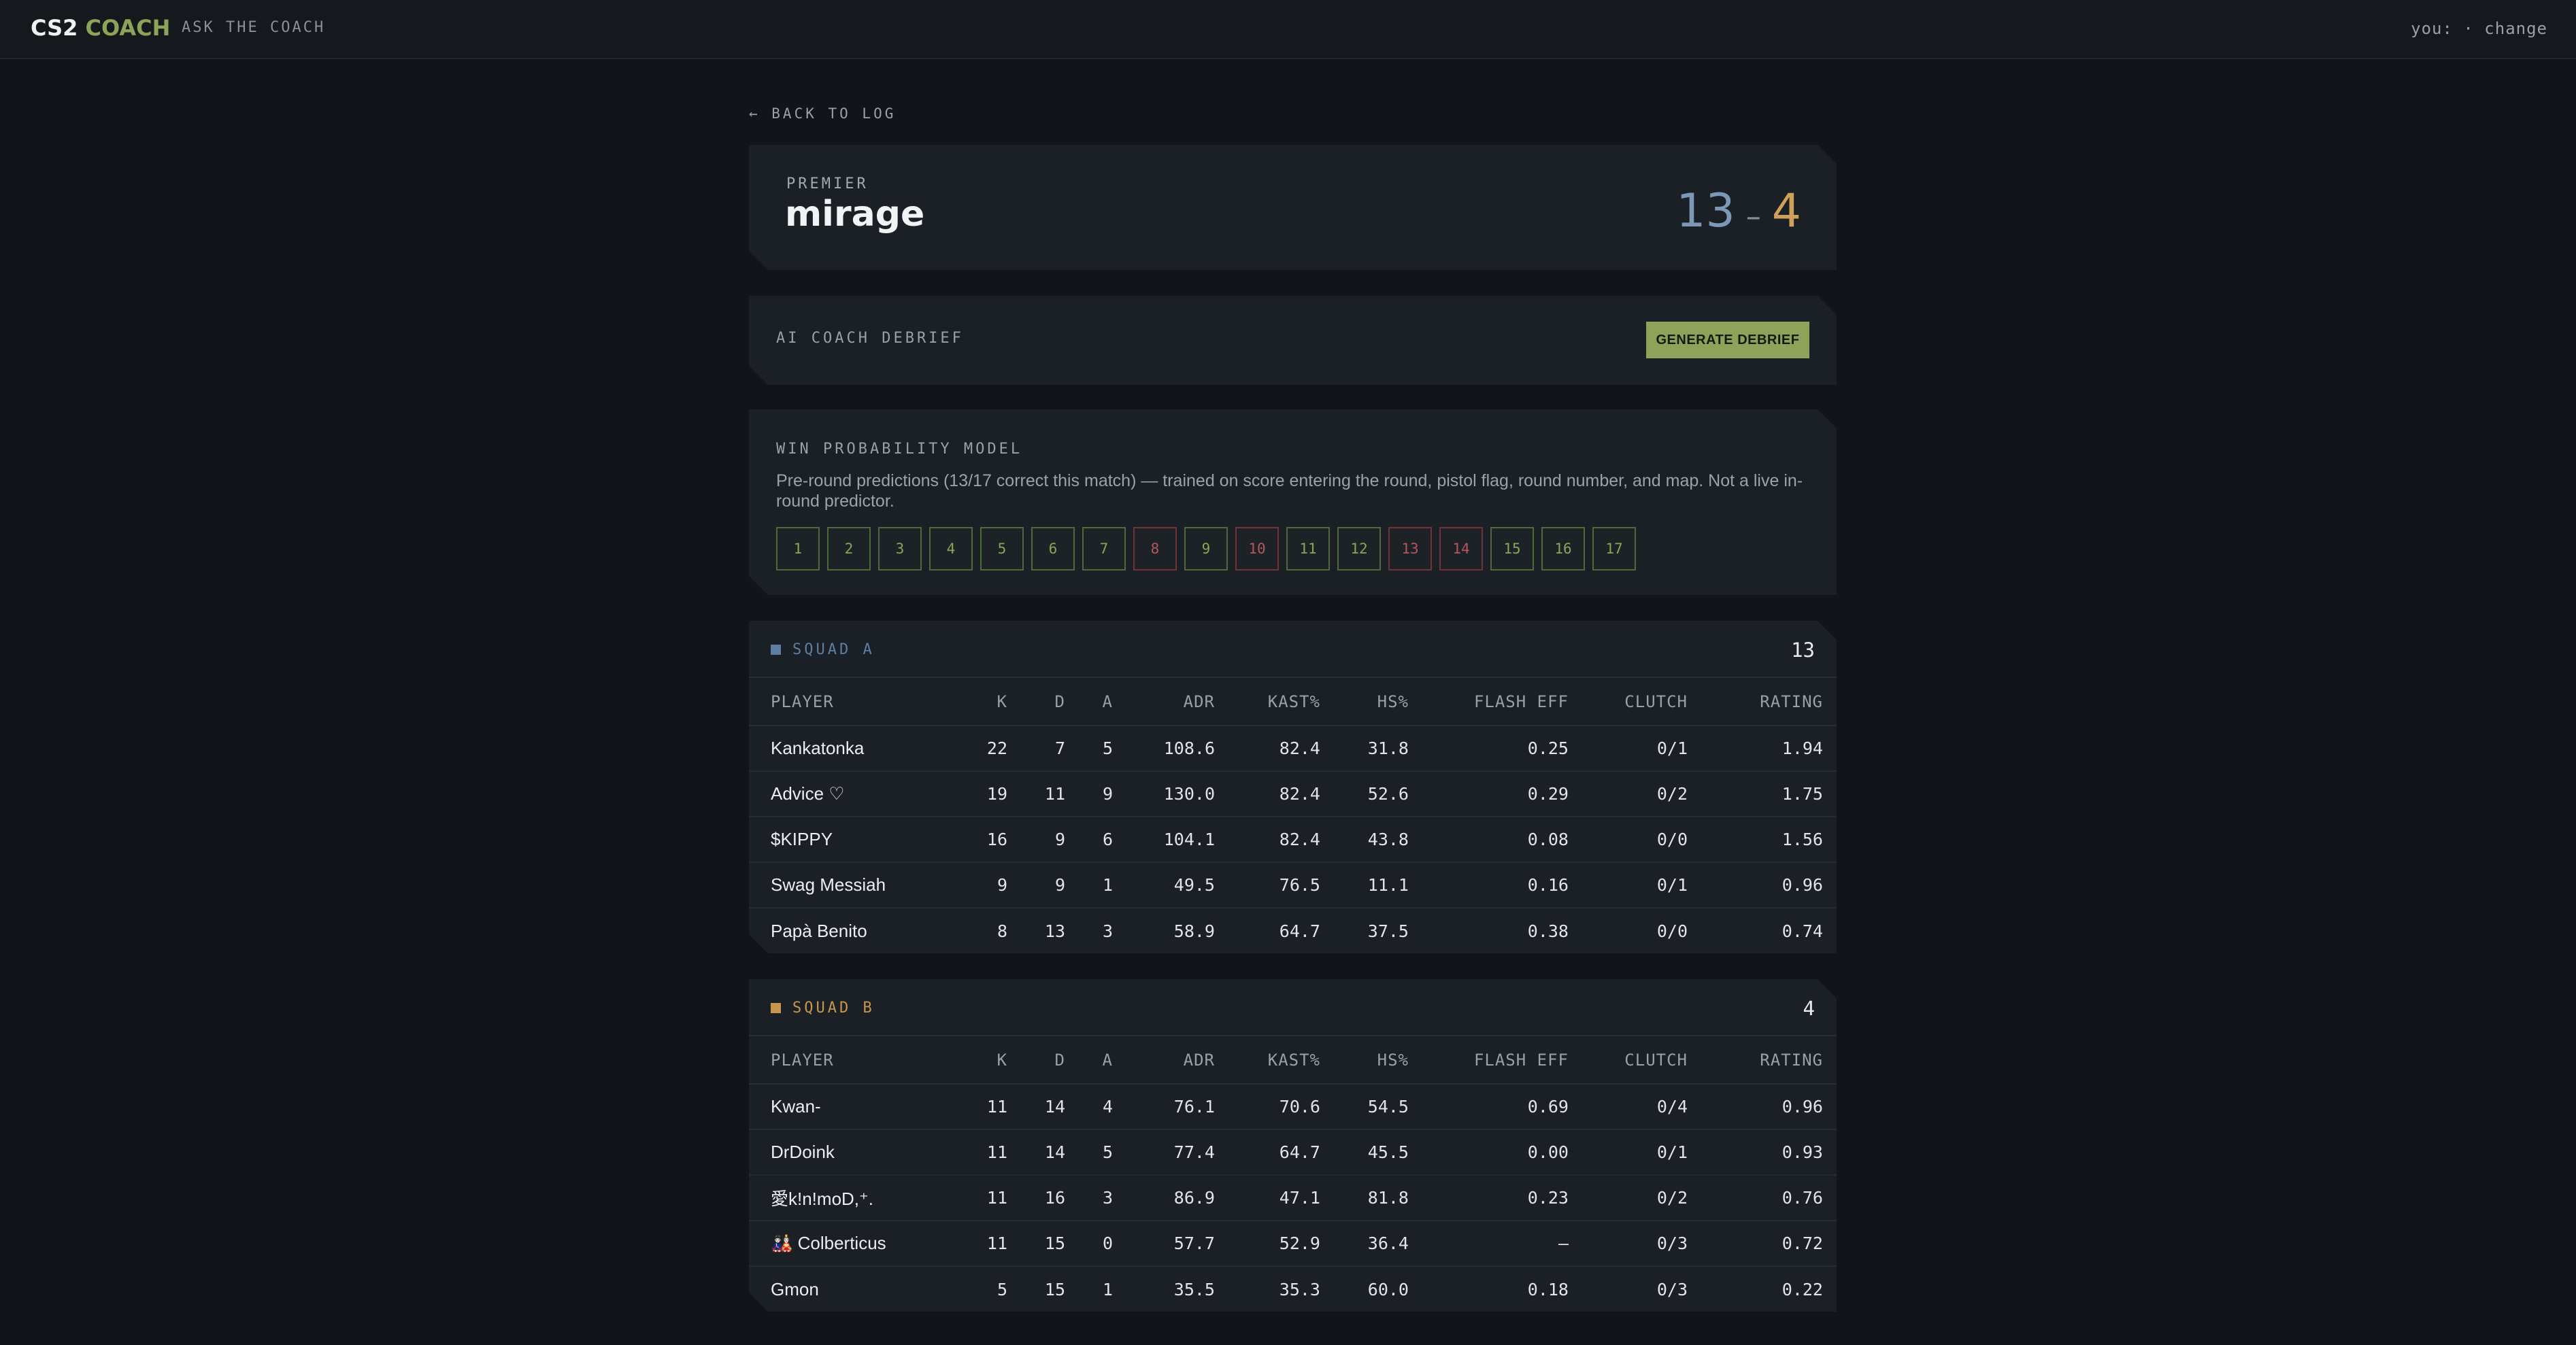  What do you see at coordinates (1614, 549) in the screenshot?
I see `round-box: 17` at bounding box center [1614, 549].